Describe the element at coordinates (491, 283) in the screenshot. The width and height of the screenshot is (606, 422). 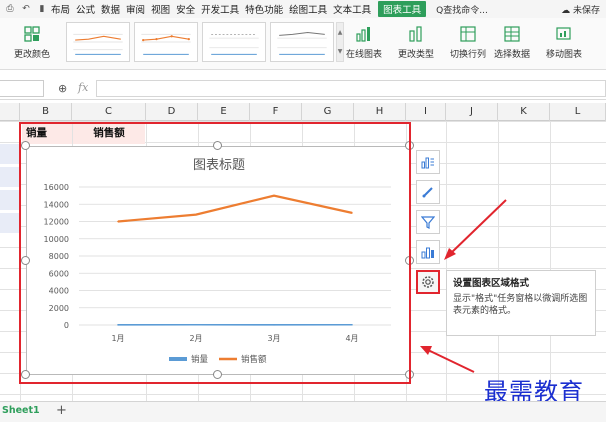
I see `tooltip-title: 设置图表区域格式` at that location.